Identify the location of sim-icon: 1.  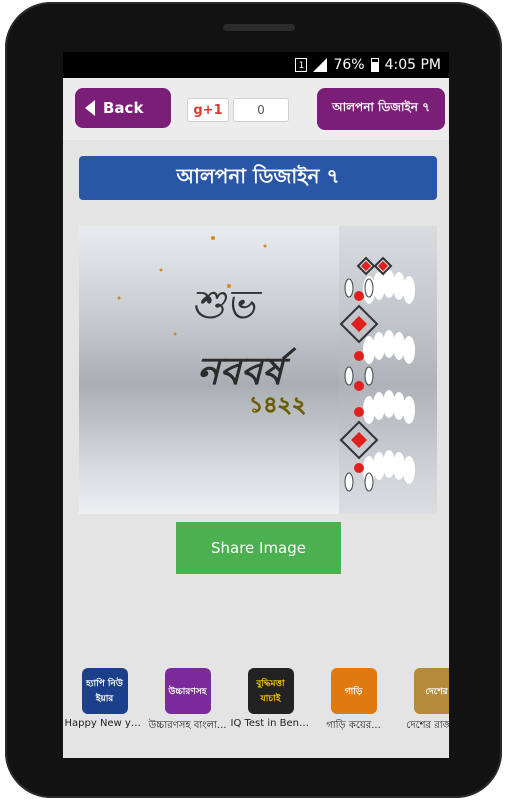
(301, 65).